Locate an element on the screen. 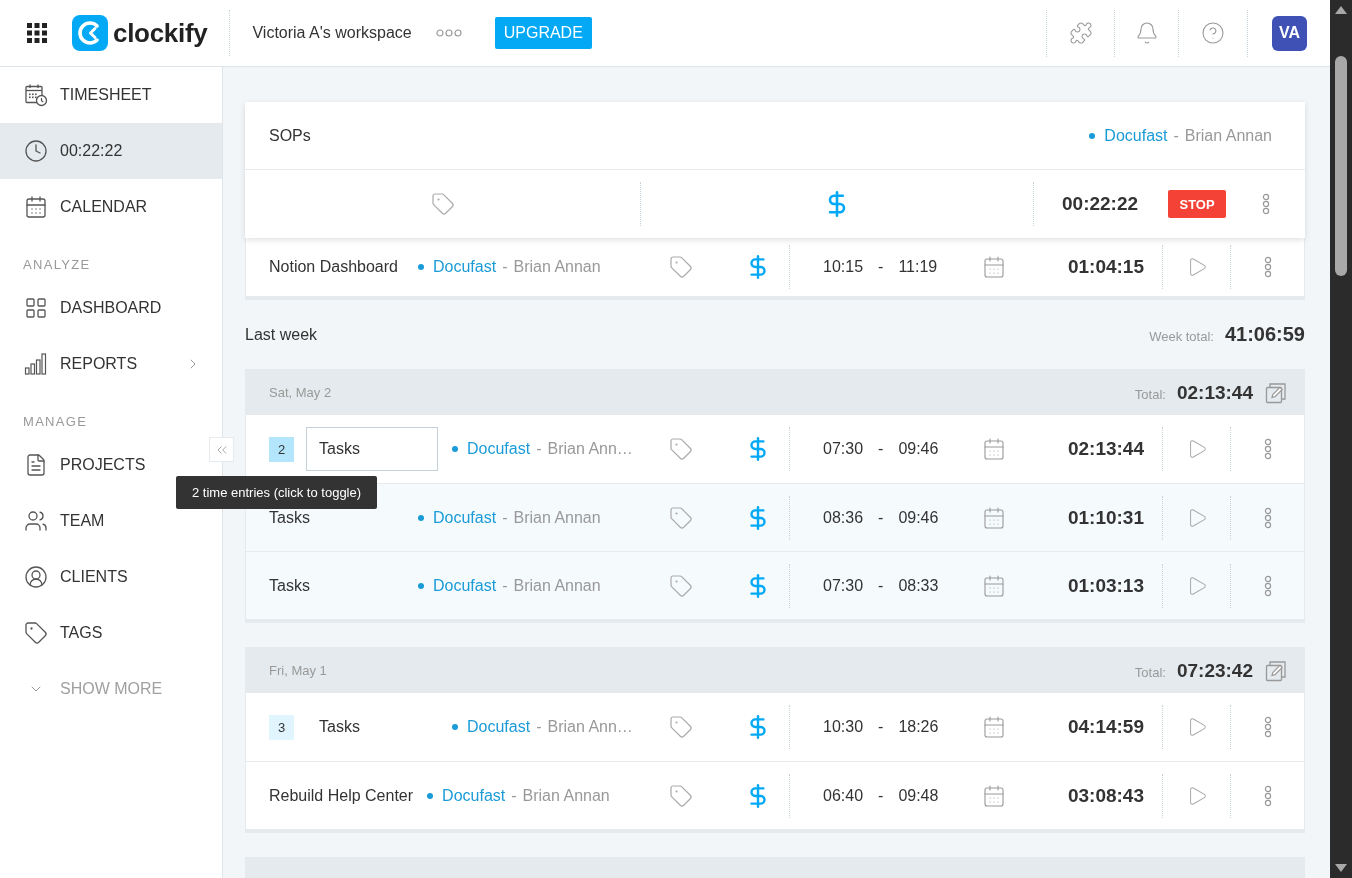 Image resolution: width=1352 pixels, height=878 pixels. week-title: Last week is located at coordinates (281, 334).